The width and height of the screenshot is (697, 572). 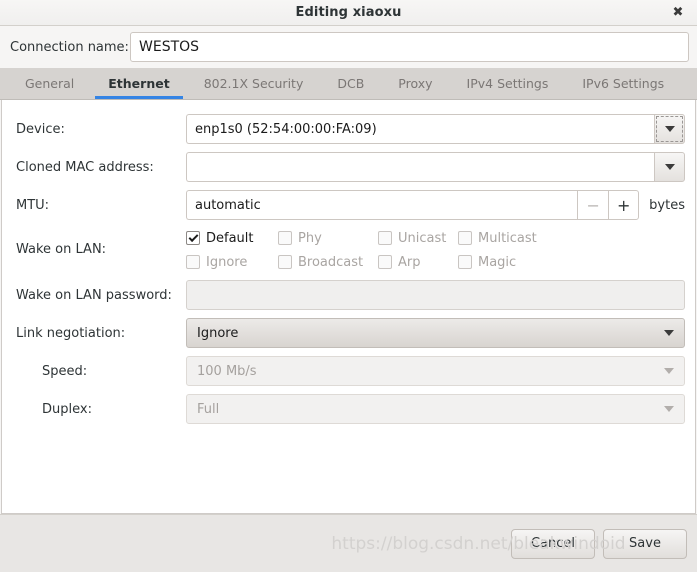 I want to click on connection-name-label: Connection name:, so click(x=69, y=47).